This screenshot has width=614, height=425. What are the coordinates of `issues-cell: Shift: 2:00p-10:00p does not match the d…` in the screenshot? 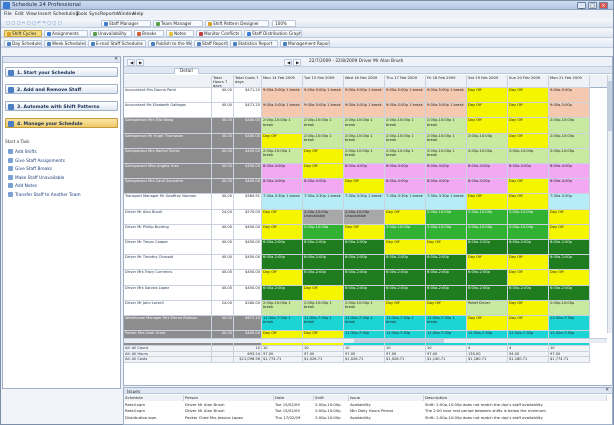 It's located at (515, 405).